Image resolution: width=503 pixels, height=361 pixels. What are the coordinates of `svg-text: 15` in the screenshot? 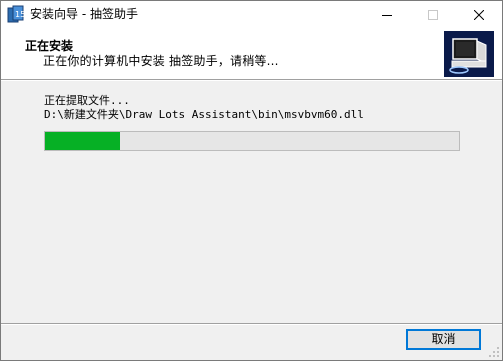 It's located at (19, 14).